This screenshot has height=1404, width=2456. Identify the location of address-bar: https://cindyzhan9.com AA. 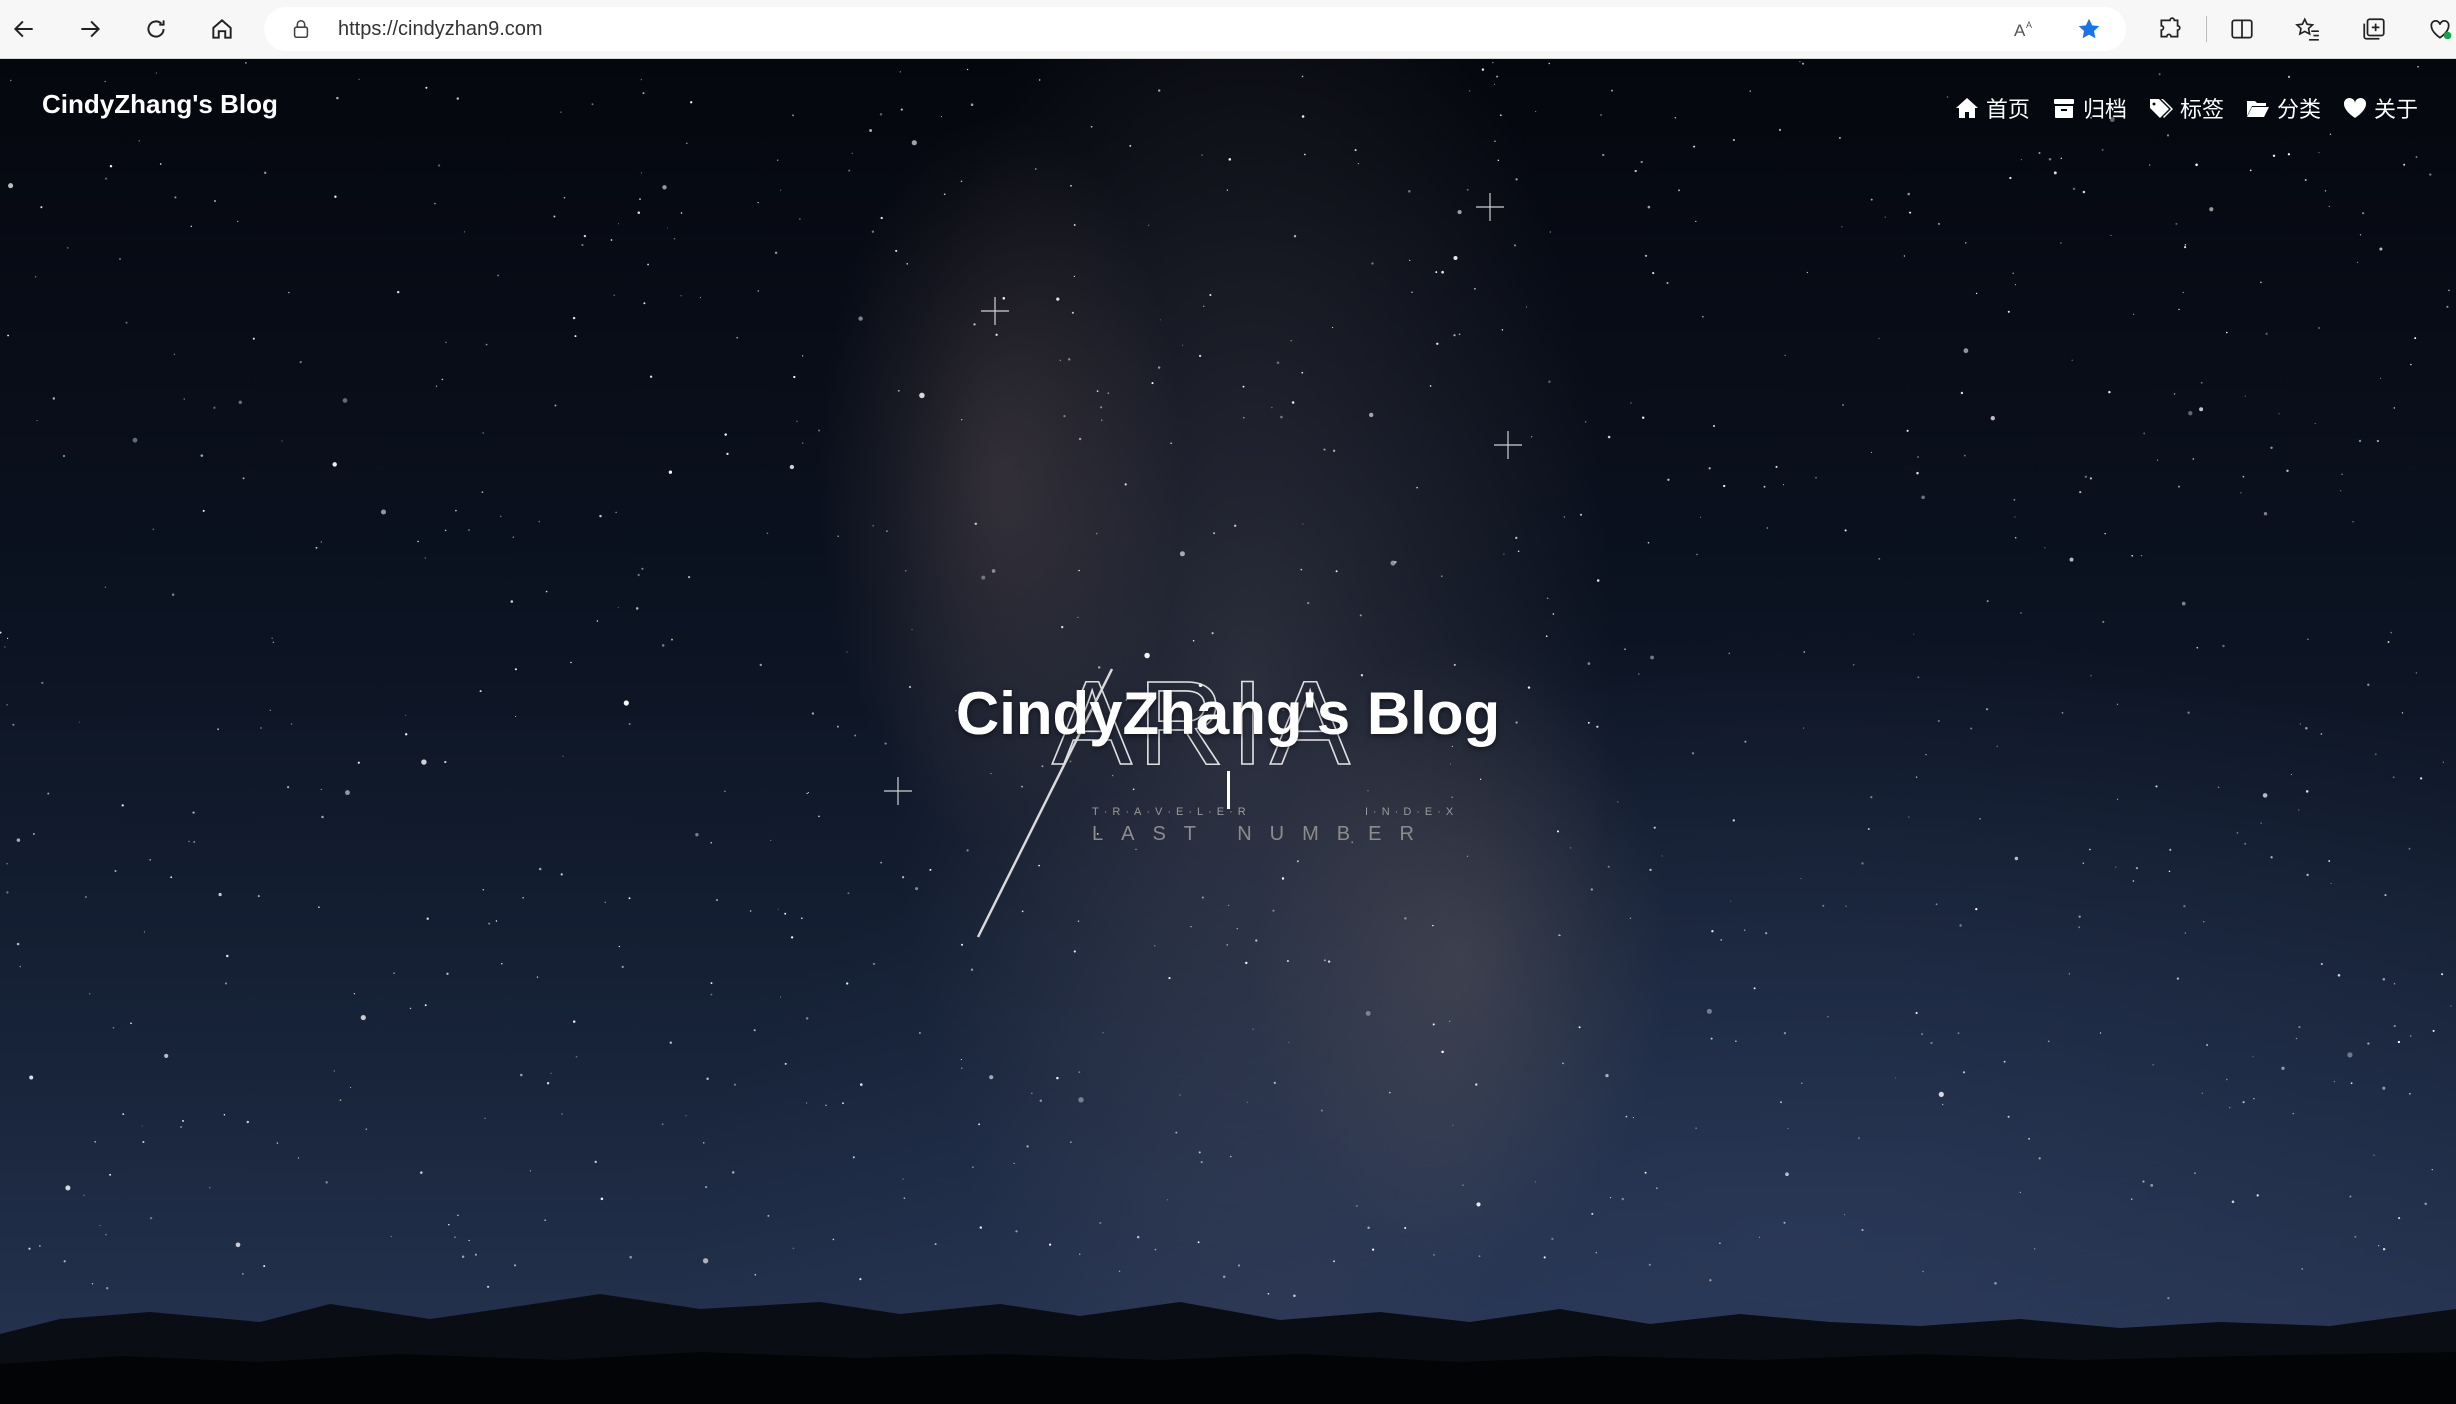
(1195, 29).